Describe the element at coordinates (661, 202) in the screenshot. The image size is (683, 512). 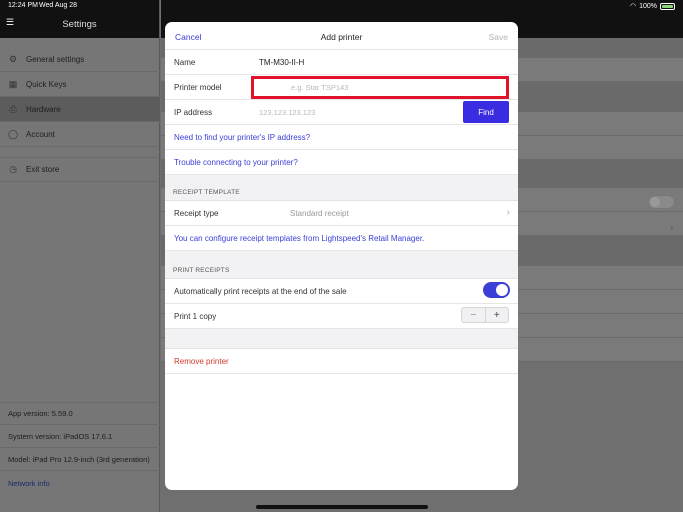
I see `background-toggle` at that location.